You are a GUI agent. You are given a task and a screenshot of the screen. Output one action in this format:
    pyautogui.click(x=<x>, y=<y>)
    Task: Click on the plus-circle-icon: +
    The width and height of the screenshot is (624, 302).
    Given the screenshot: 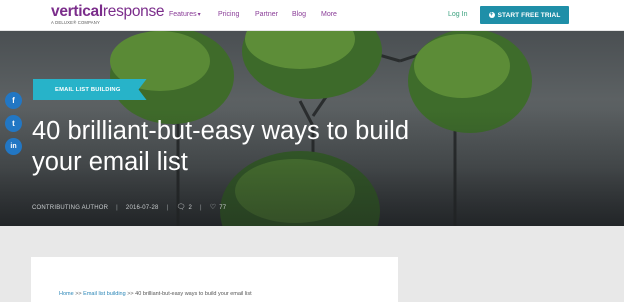 What is the action you would take?
    pyautogui.click(x=491, y=15)
    